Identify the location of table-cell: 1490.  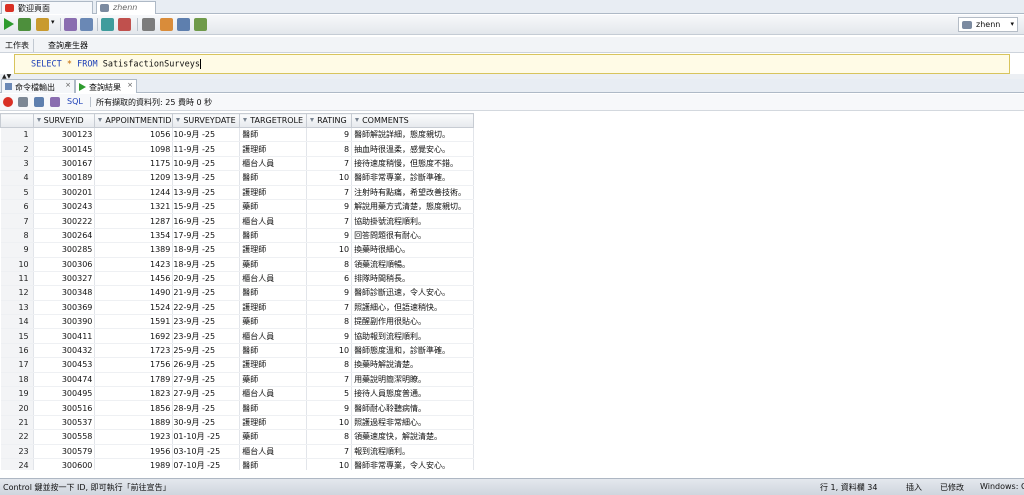
(134, 293).